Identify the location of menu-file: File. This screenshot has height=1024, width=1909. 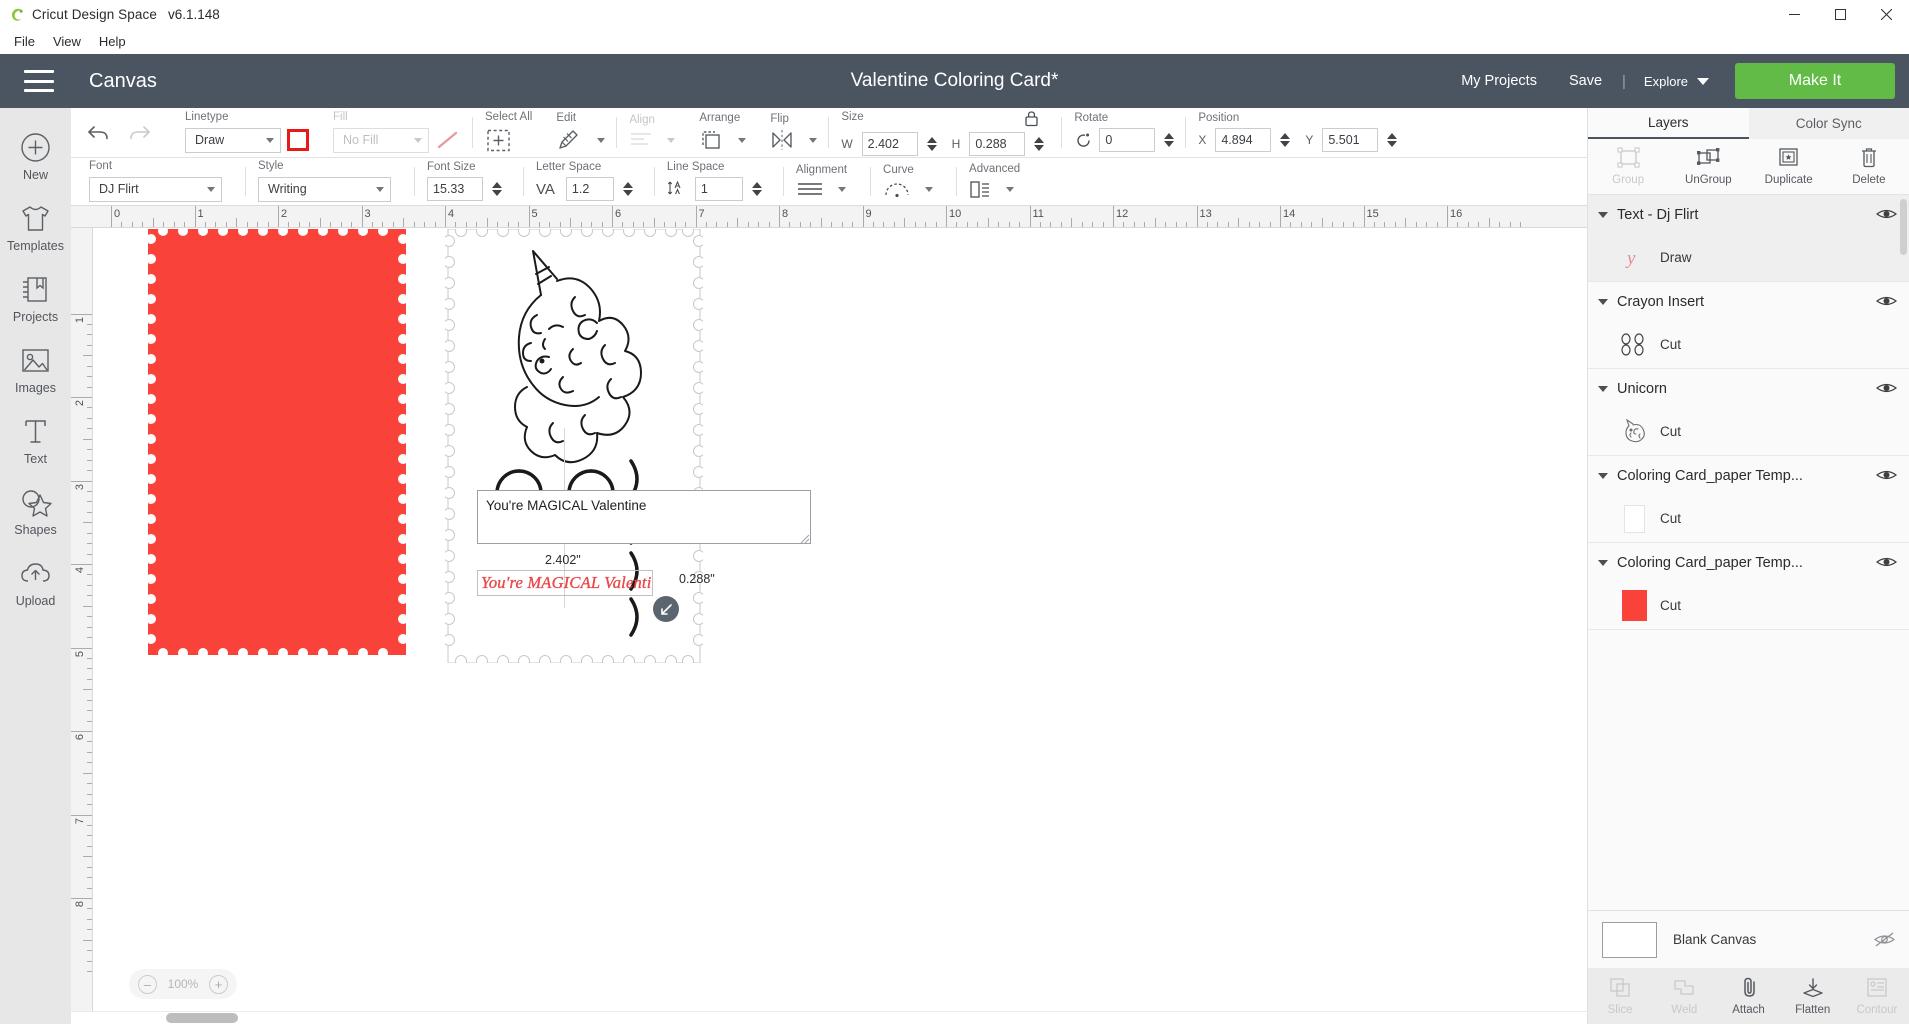
(26, 41).